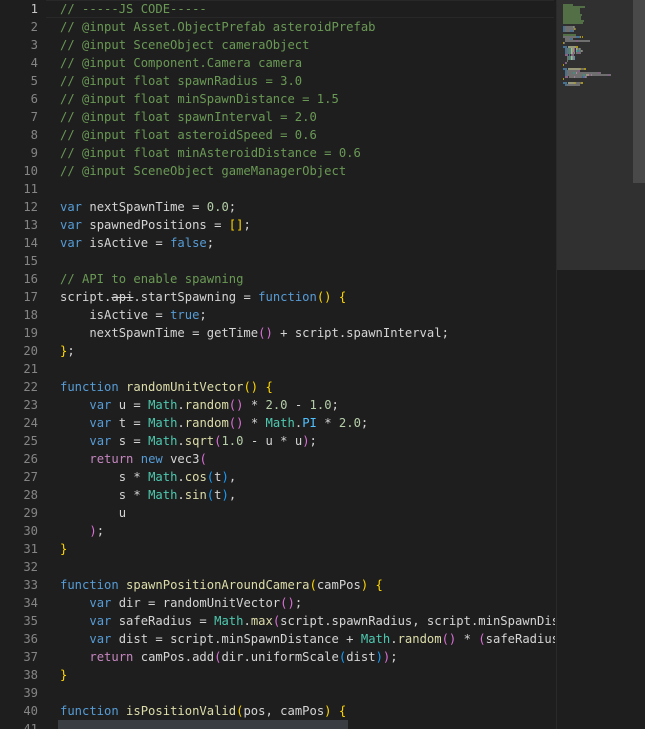 Image resolution: width=645 pixels, height=729 pixels. Describe the element at coordinates (307, 243) in the screenshot. I see `code-line: var isActive = false;` at that location.